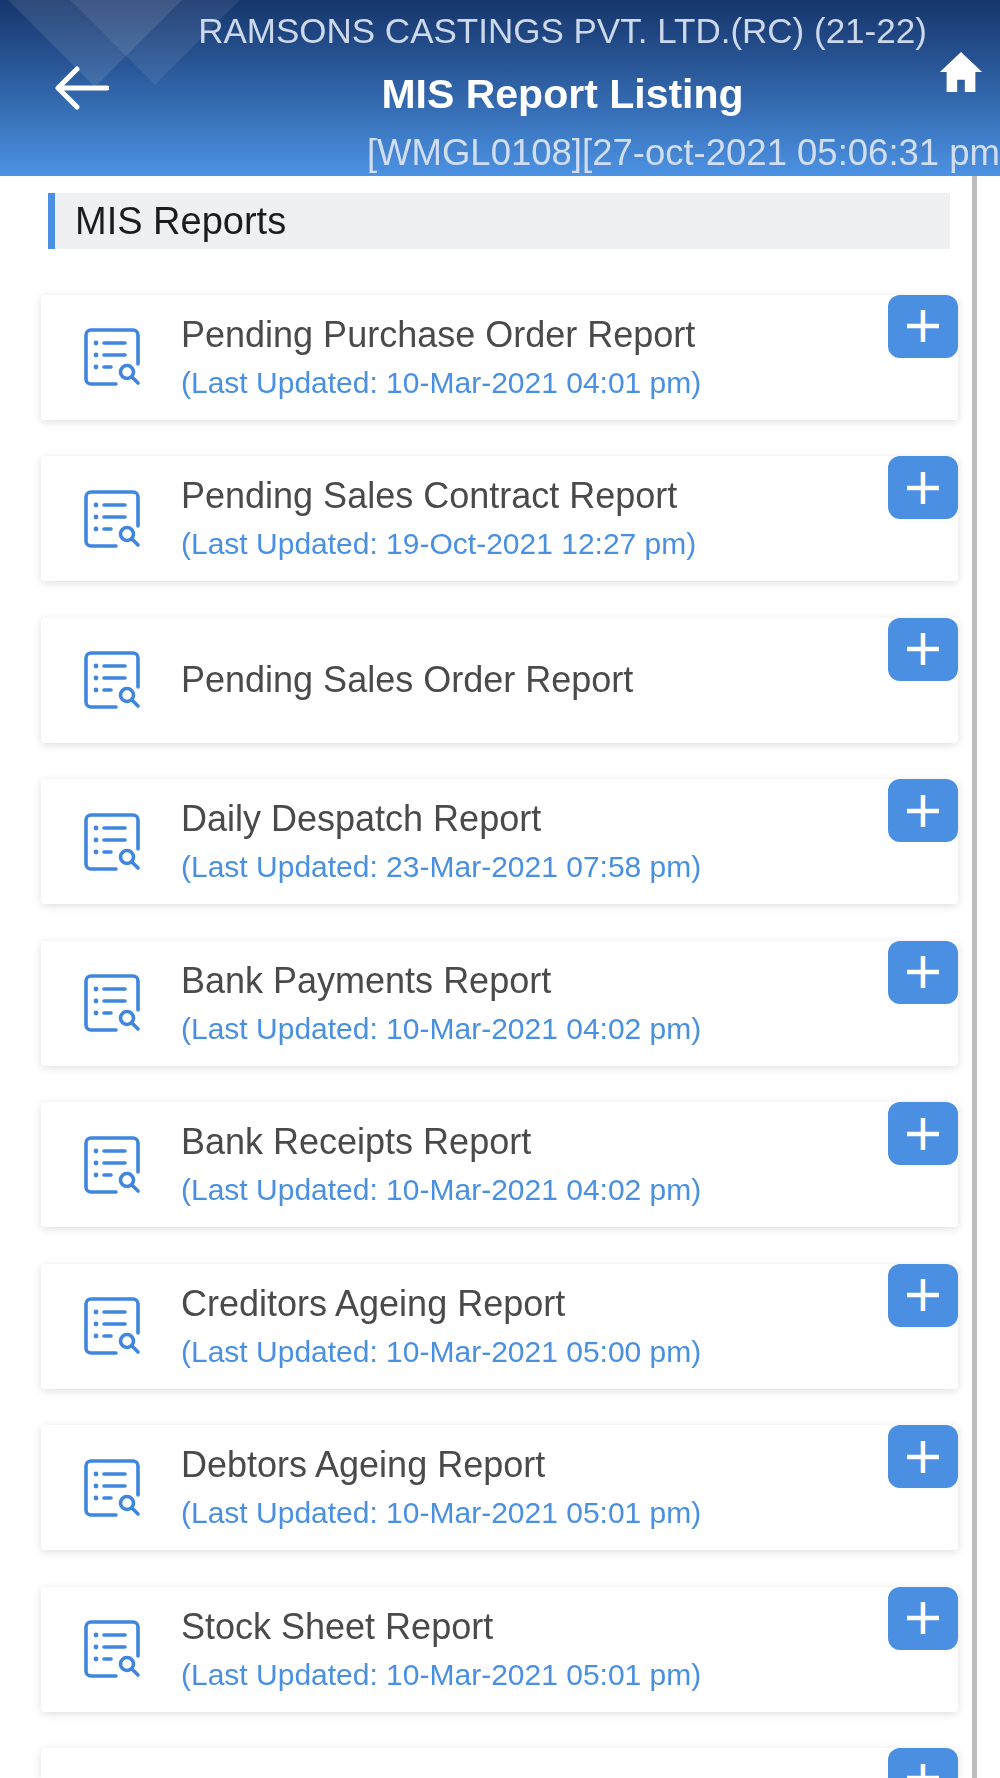 Image resolution: width=1000 pixels, height=1778 pixels. What do you see at coordinates (499, 357) in the screenshot?
I see `report-card: Pending Purchase Order Report (Last Updated: 10-Mar-2021 04:01 pm)` at bounding box center [499, 357].